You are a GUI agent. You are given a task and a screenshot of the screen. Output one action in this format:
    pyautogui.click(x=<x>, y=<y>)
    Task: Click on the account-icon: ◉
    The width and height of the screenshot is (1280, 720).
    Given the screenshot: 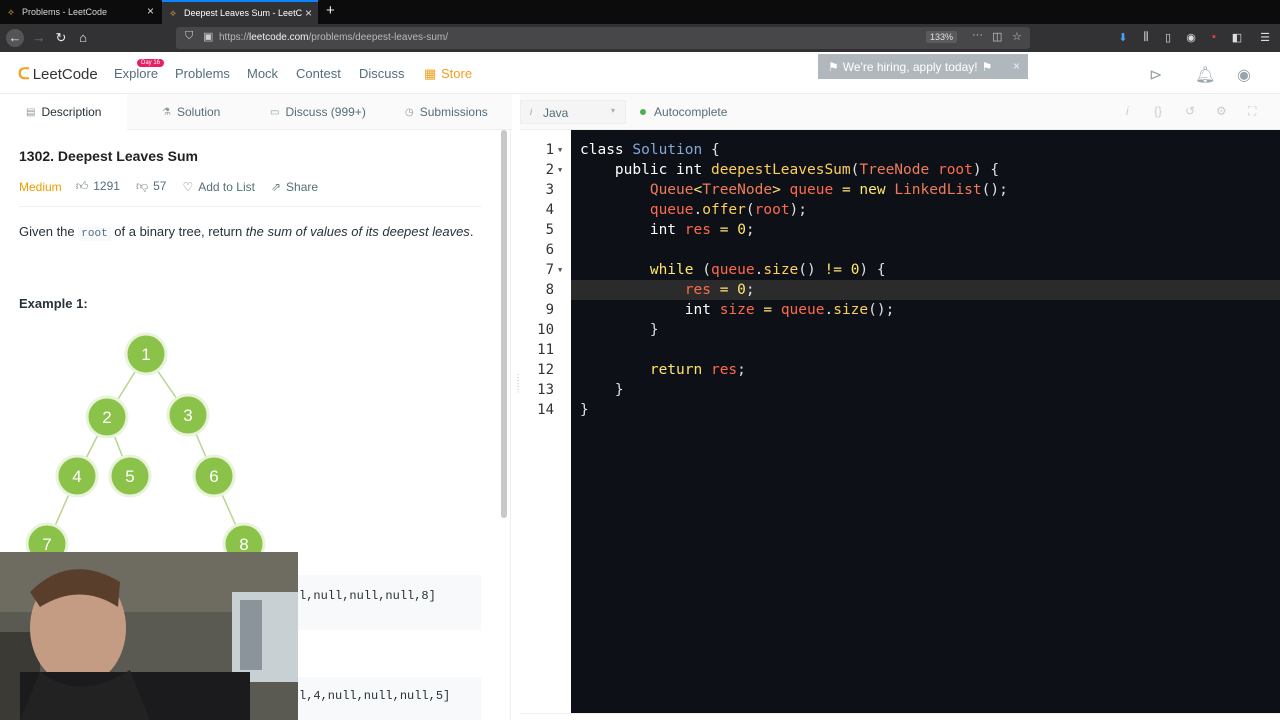 What is the action you would take?
    pyautogui.click(x=1191, y=37)
    